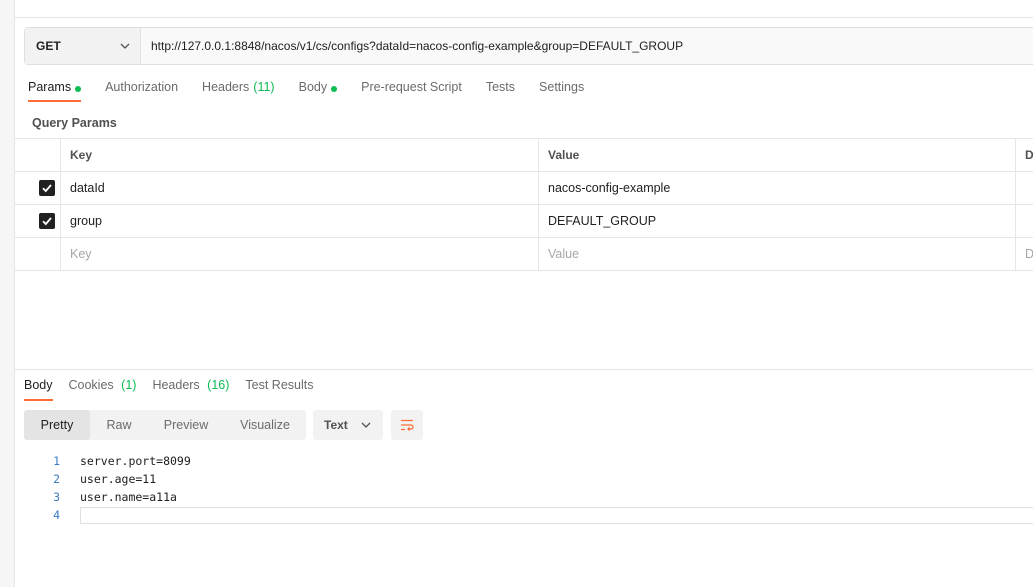 Image resolution: width=1033 pixels, height=587 pixels. Describe the element at coordinates (1029, 155) in the screenshot. I see `header-description: D` at that location.